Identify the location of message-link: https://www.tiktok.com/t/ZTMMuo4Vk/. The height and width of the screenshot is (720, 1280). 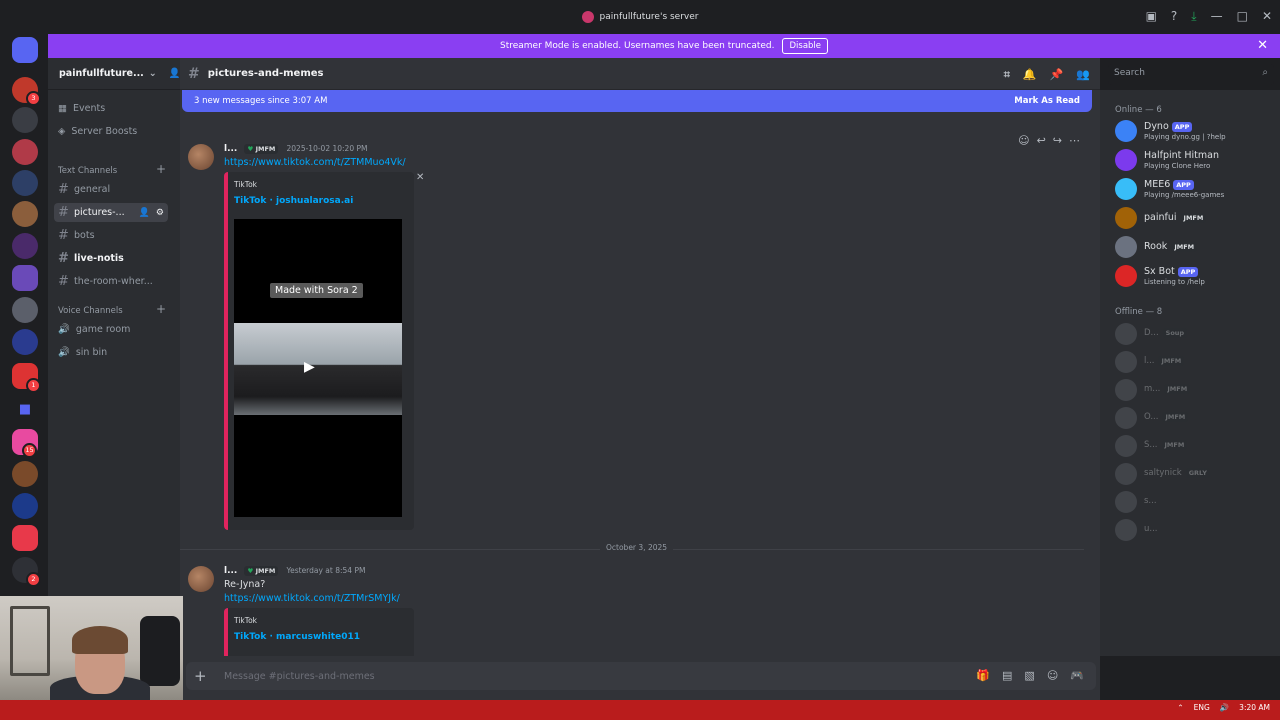
(315, 162).